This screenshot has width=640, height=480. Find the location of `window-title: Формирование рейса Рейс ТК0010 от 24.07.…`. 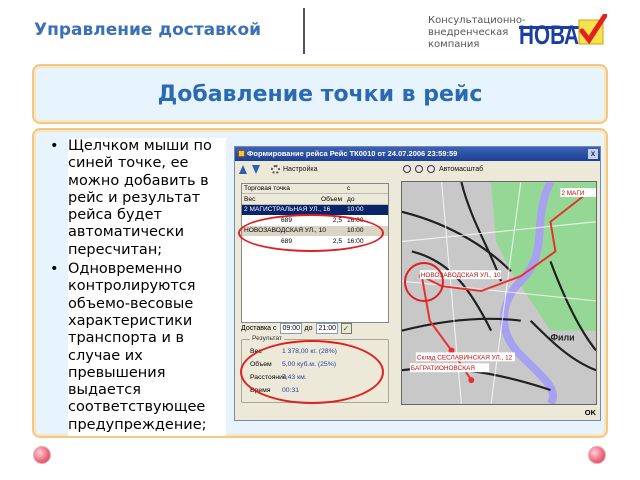

window-title: Формирование рейса Рейс ТК0010 от 24.07.… is located at coordinates (352, 153).